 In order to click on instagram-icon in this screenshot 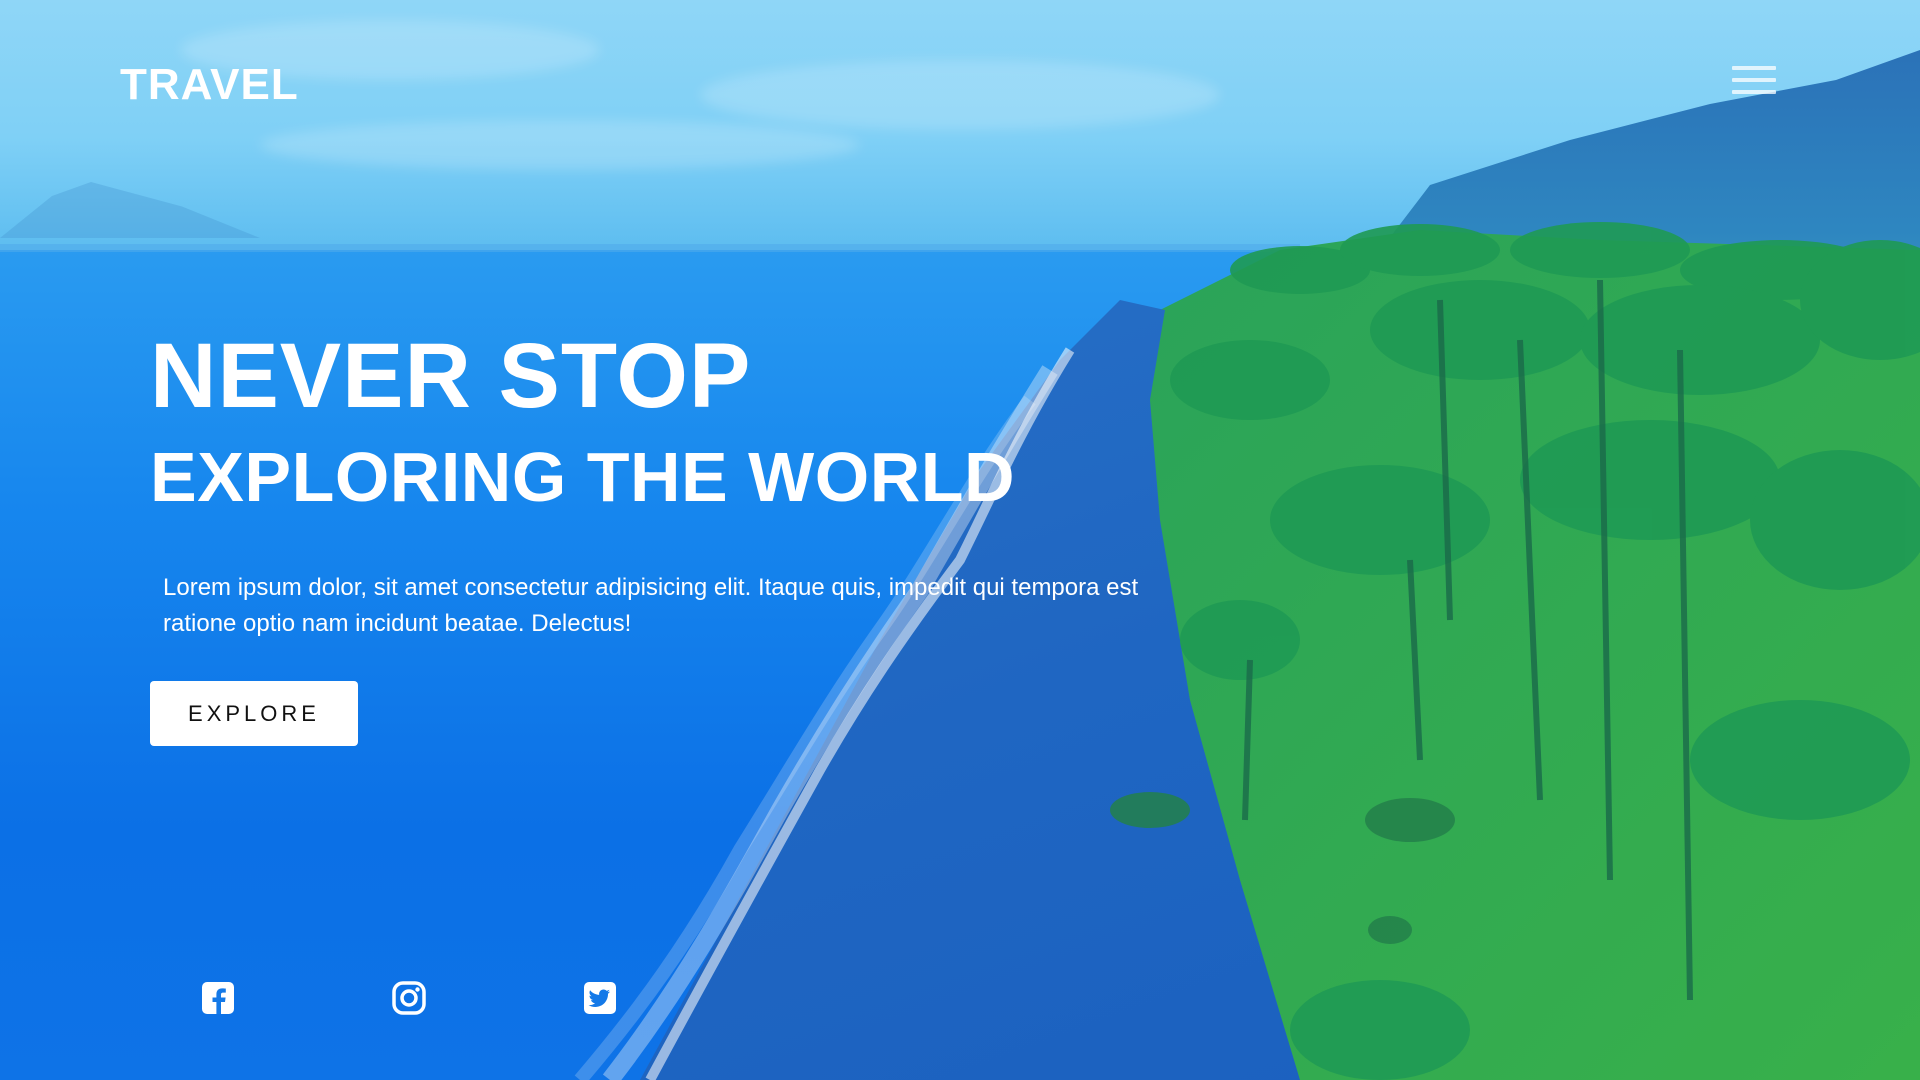, I will do `click(409, 998)`.